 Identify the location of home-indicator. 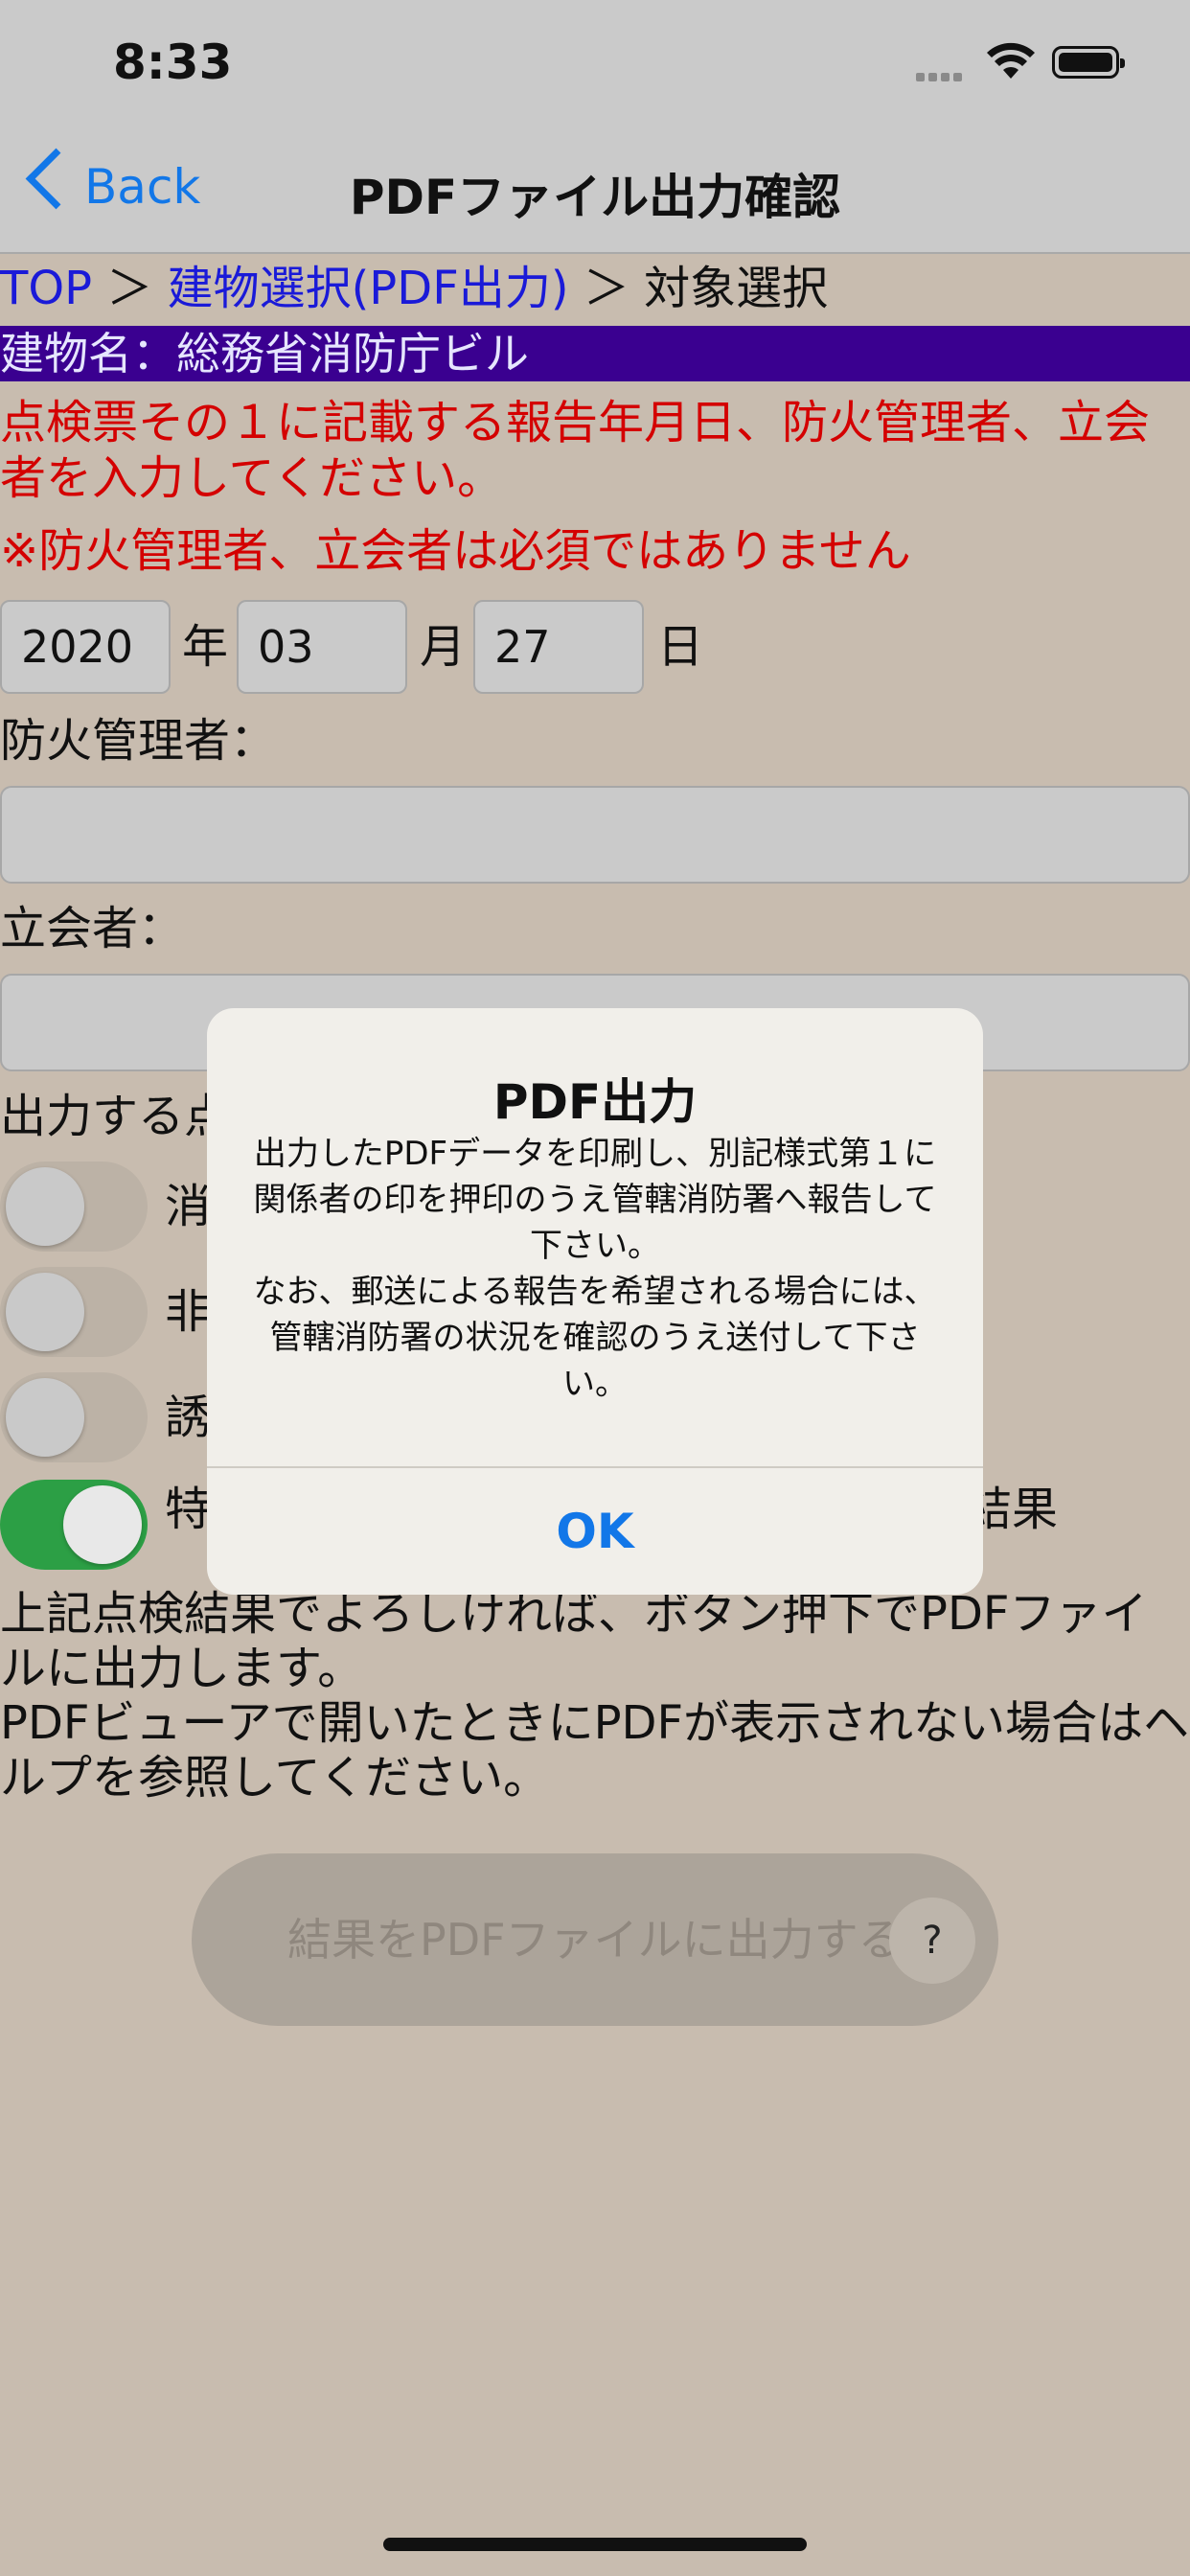
(595, 2544).